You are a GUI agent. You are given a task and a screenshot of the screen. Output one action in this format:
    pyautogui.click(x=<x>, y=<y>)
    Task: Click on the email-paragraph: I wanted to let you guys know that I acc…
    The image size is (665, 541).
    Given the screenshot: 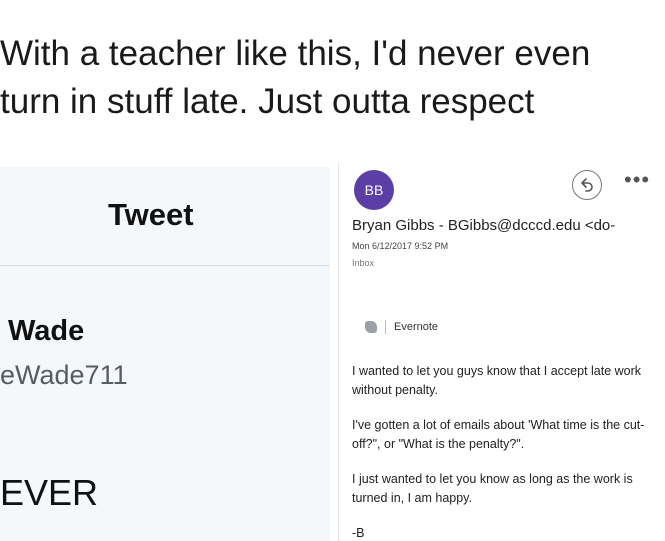 What is the action you would take?
    pyautogui.click(x=497, y=380)
    